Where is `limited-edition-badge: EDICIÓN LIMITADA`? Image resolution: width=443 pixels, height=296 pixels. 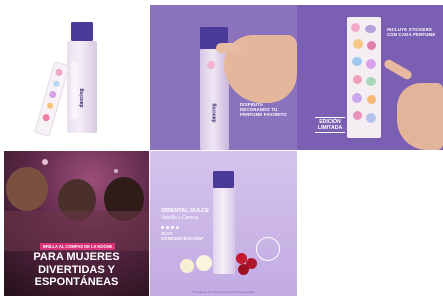
limited-edition-badge: EDICIÓN LIMITADA is located at coordinates (330, 125).